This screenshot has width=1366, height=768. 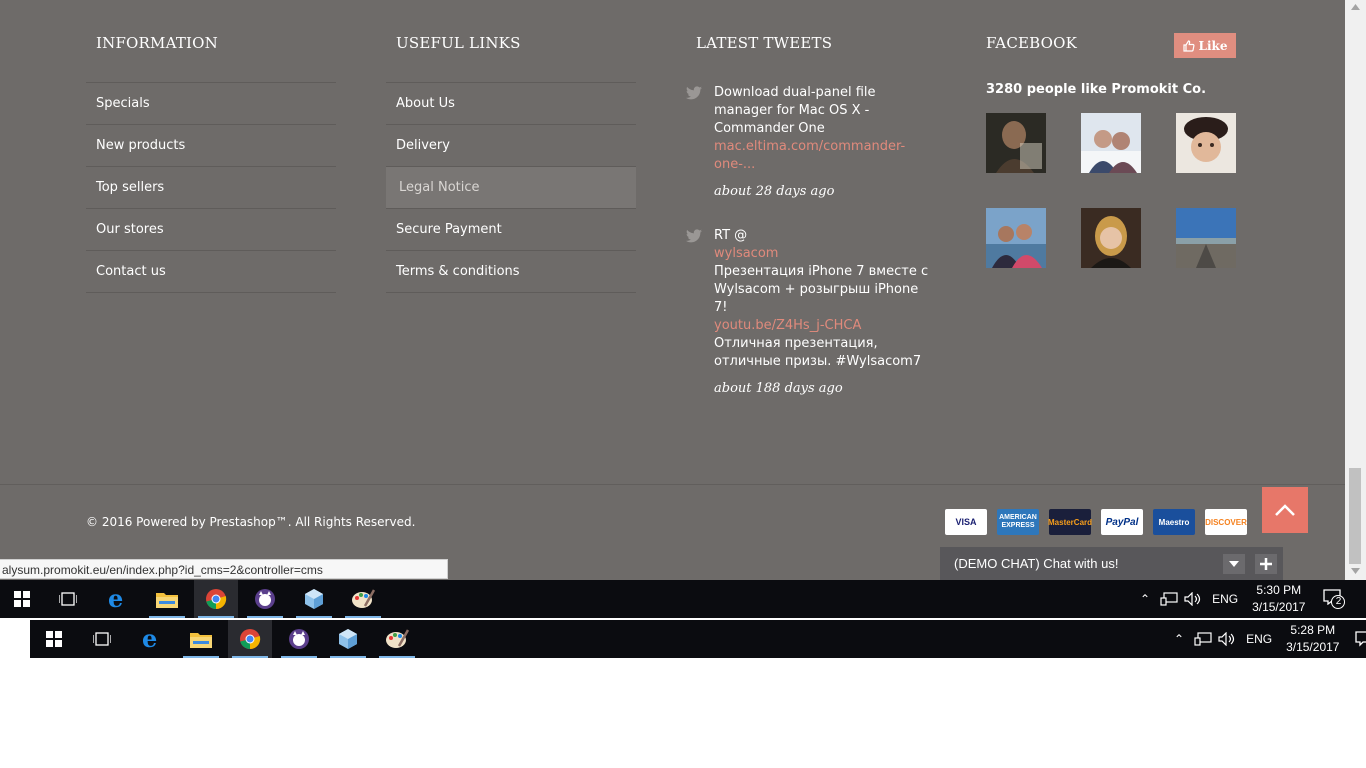 I want to click on paypal-label: PayPal, so click(x=1122, y=522).